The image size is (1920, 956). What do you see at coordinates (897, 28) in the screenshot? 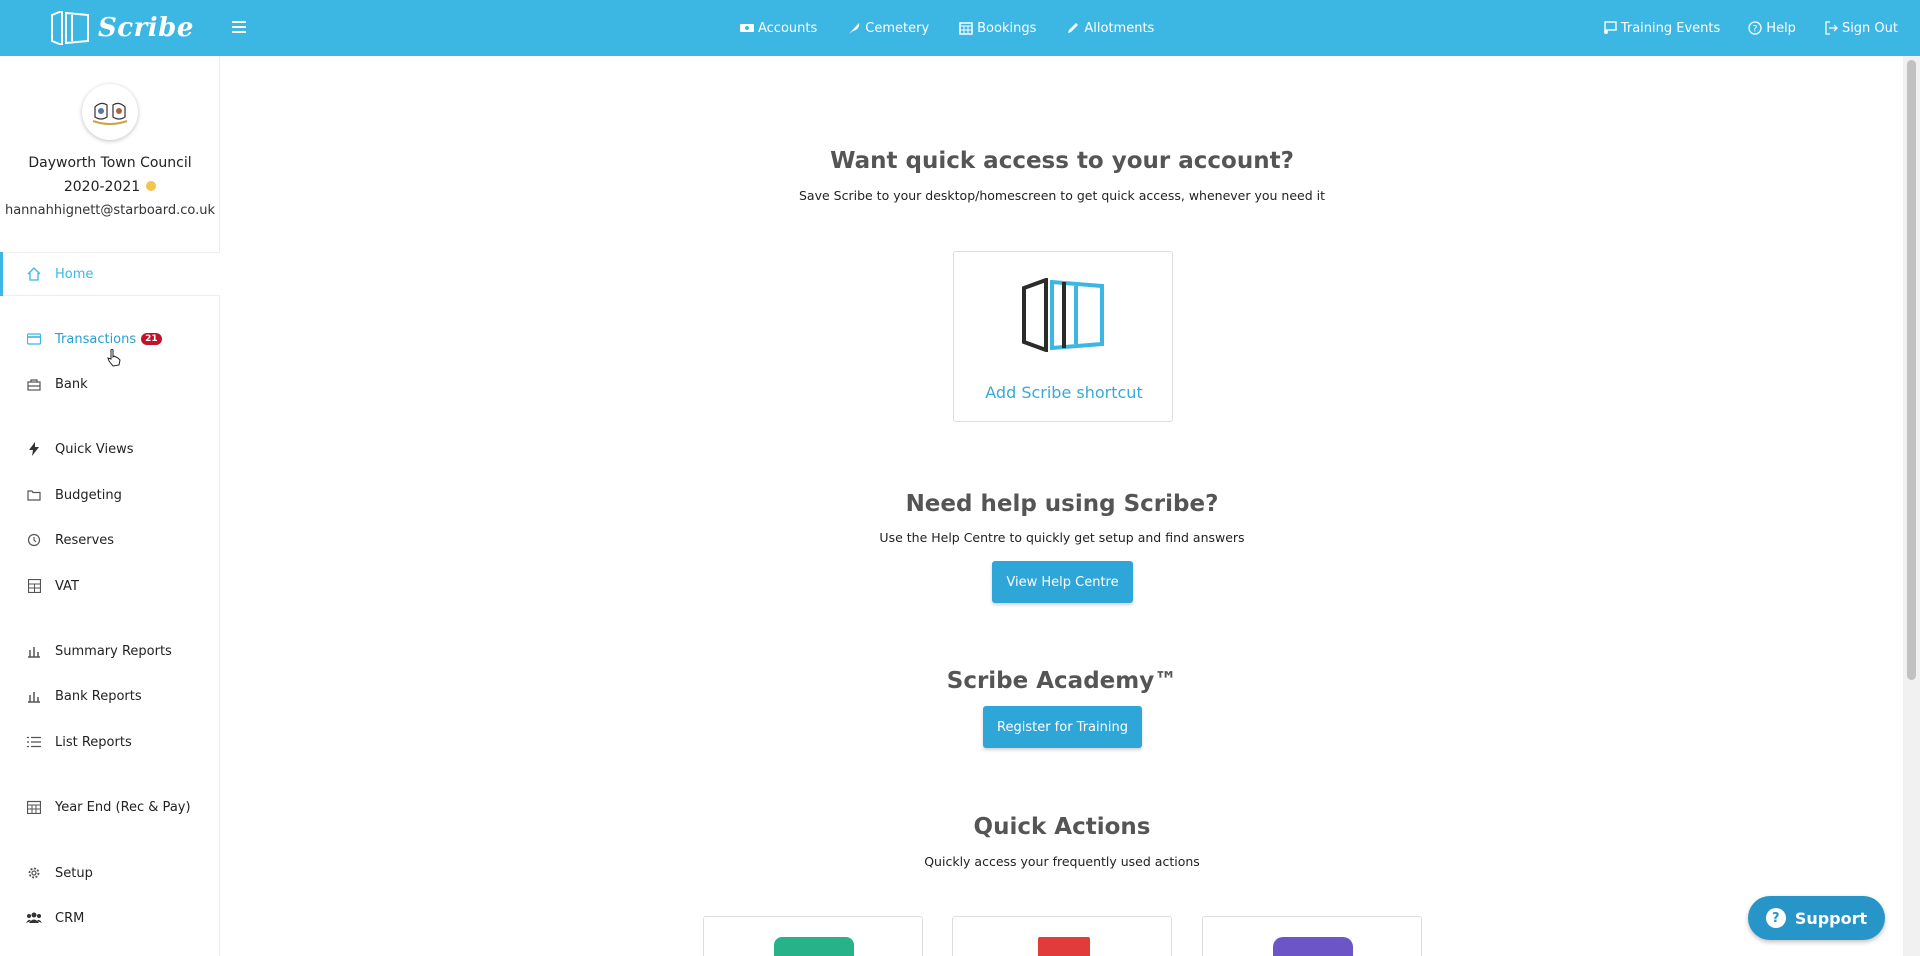
I see `nav-cemetery-label: Cemetery` at bounding box center [897, 28].